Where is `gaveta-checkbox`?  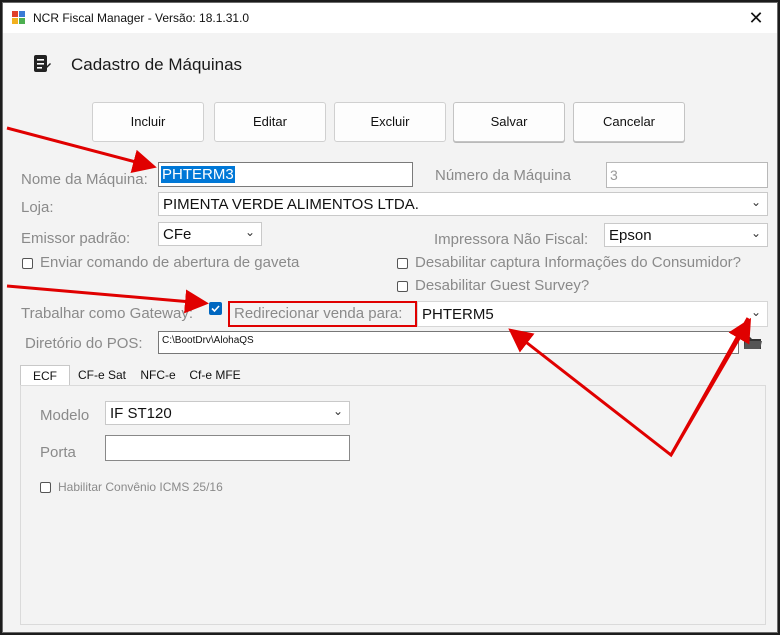 gaveta-checkbox is located at coordinates (27, 263).